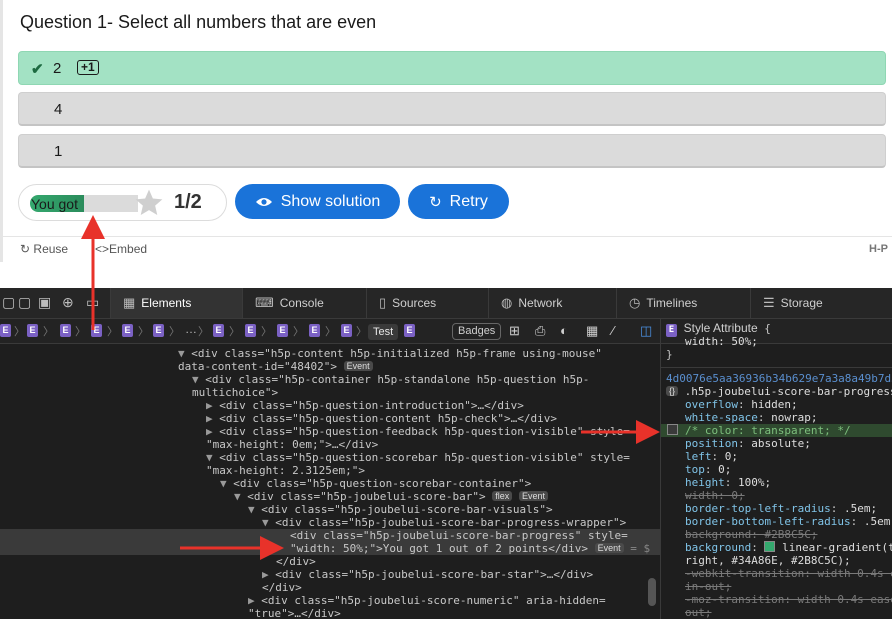  What do you see at coordinates (718, 547) in the screenshot?
I see `prop-name: background` at bounding box center [718, 547].